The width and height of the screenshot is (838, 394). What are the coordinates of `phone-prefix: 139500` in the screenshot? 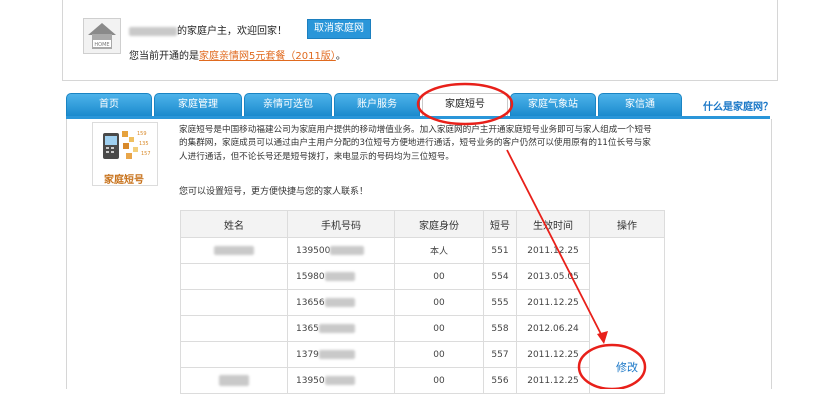 It's located at (313, 250).